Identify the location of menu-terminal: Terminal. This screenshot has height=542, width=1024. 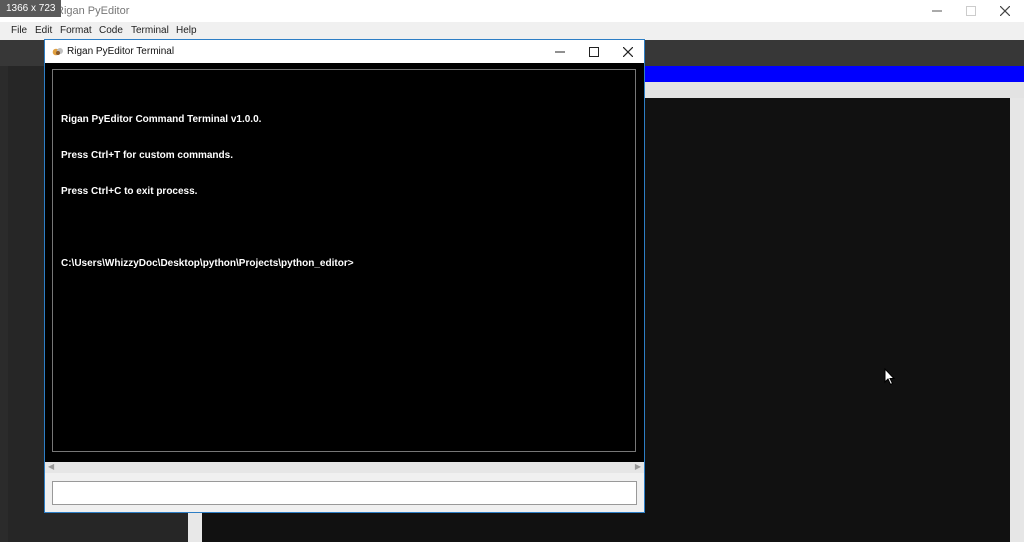
(150, 30).